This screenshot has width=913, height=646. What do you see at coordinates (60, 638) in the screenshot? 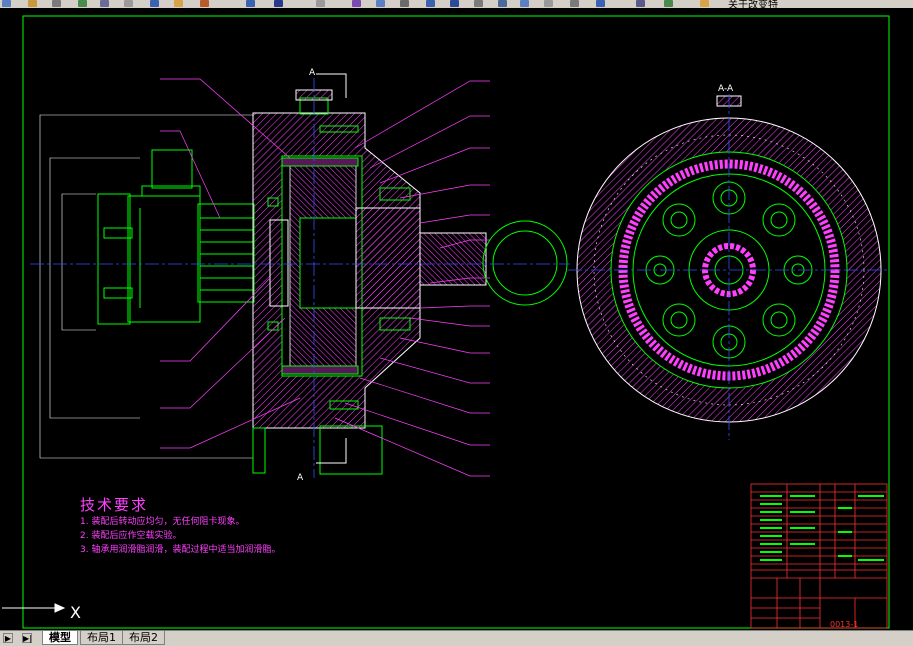
I see `tab-model: 模型` at bounding box center [60, 638].